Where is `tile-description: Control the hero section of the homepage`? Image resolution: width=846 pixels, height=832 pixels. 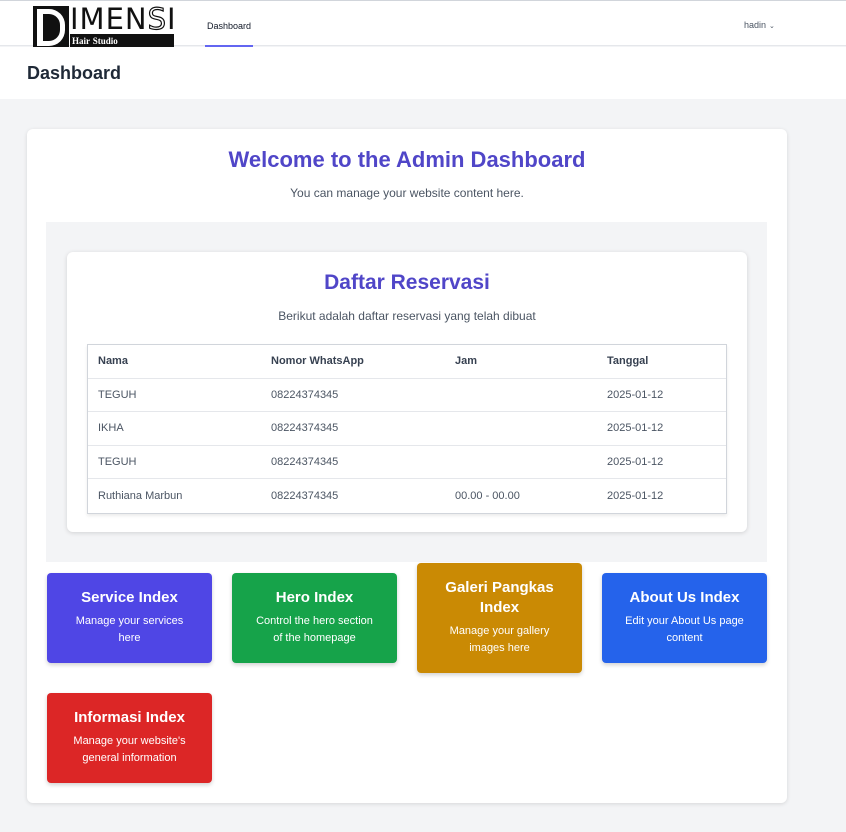 tile-description: Control the hero section of the homepage is located at coordinates (314, 629).